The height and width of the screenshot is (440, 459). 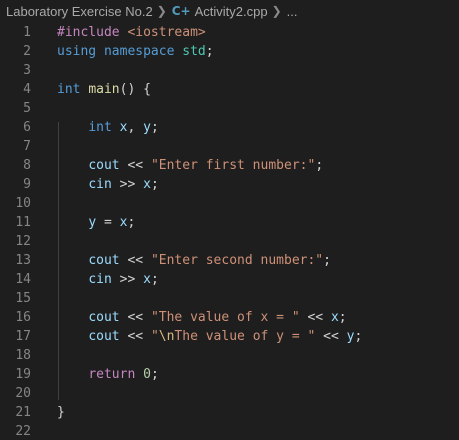 What do you see at coordinates (229, 108) in the screenshot?
I see `code-line: 5` at bounding box center [229, 108].